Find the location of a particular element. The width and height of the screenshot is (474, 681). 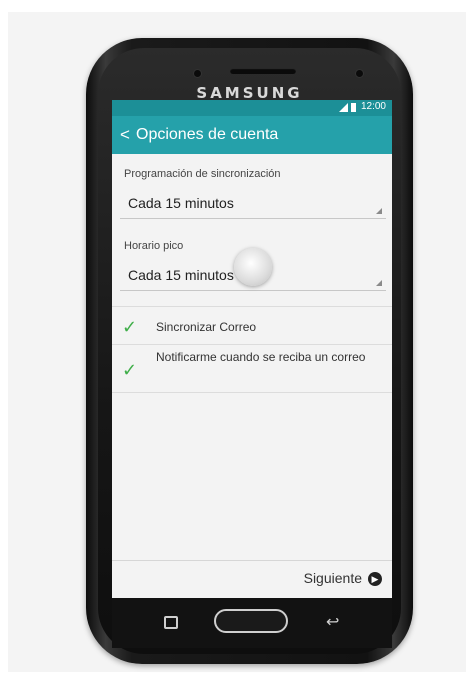

sync-schedule-value: Cada 15 minutos is located at coordinates (181, 203).